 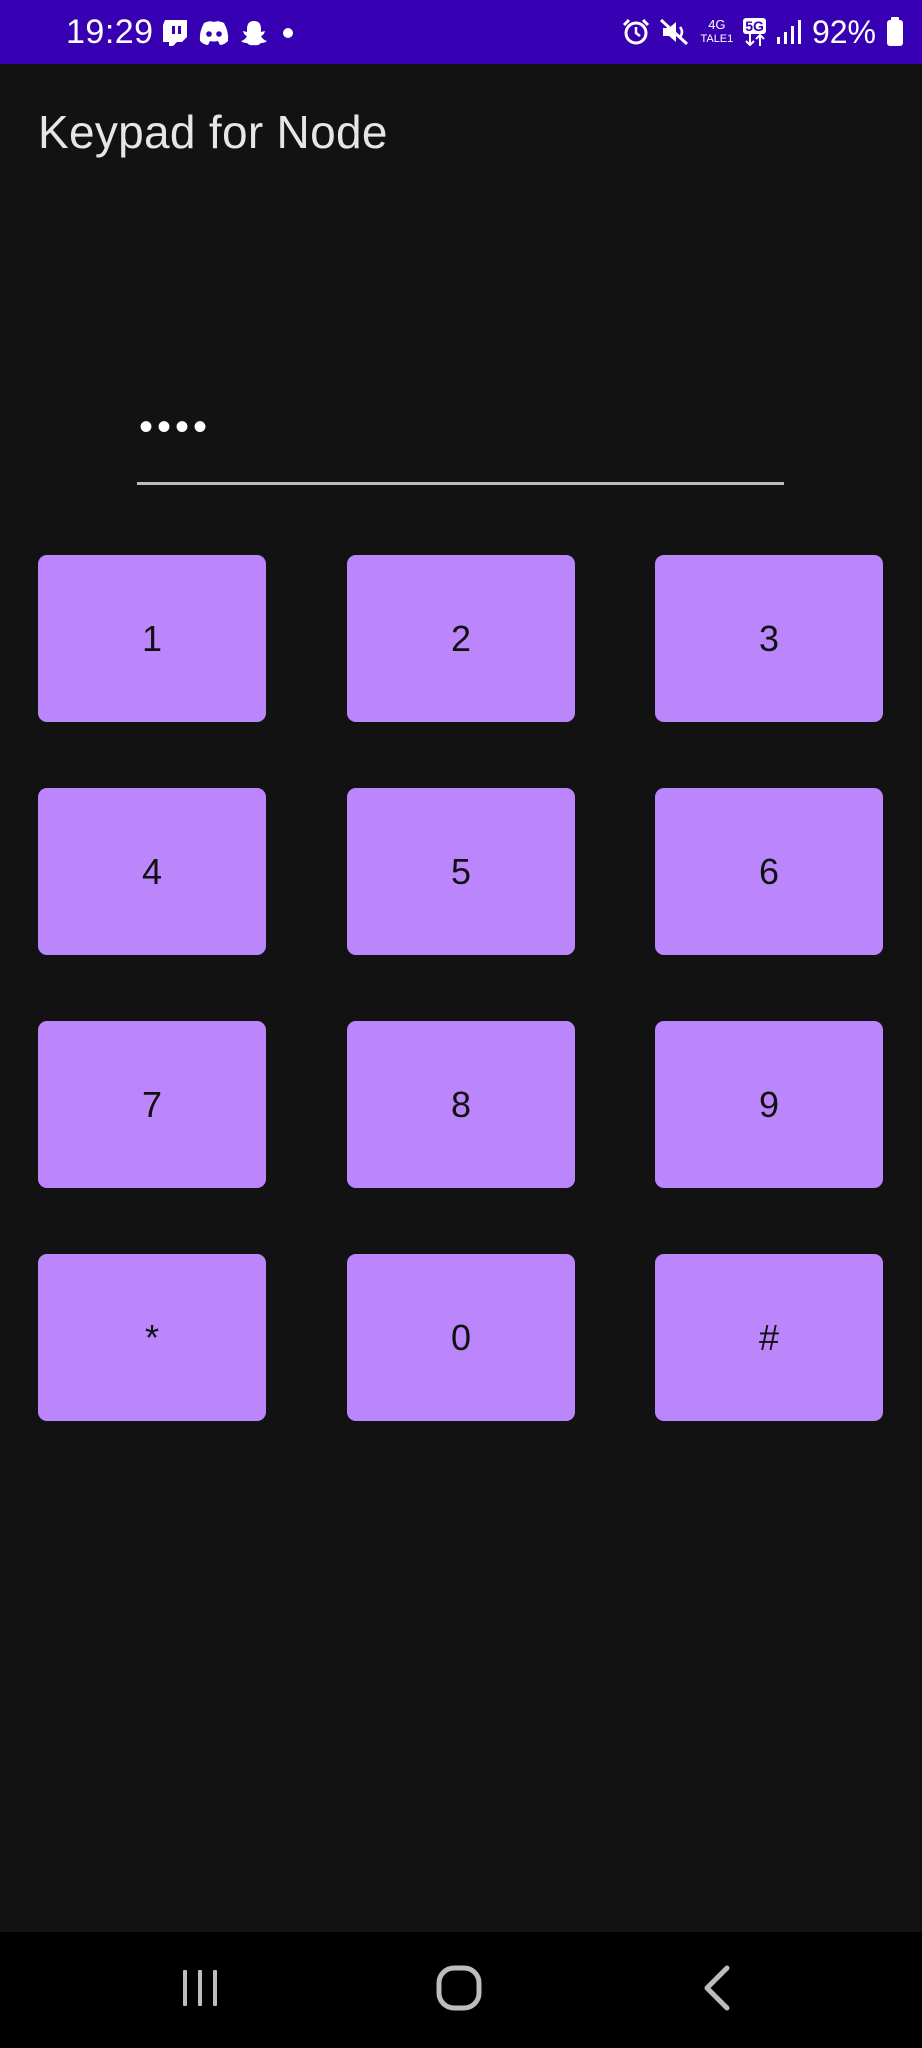 What do you see at coordinates (789, 32) in the screenshot?
I see `signal-icon` at bounding box center [789, 32].